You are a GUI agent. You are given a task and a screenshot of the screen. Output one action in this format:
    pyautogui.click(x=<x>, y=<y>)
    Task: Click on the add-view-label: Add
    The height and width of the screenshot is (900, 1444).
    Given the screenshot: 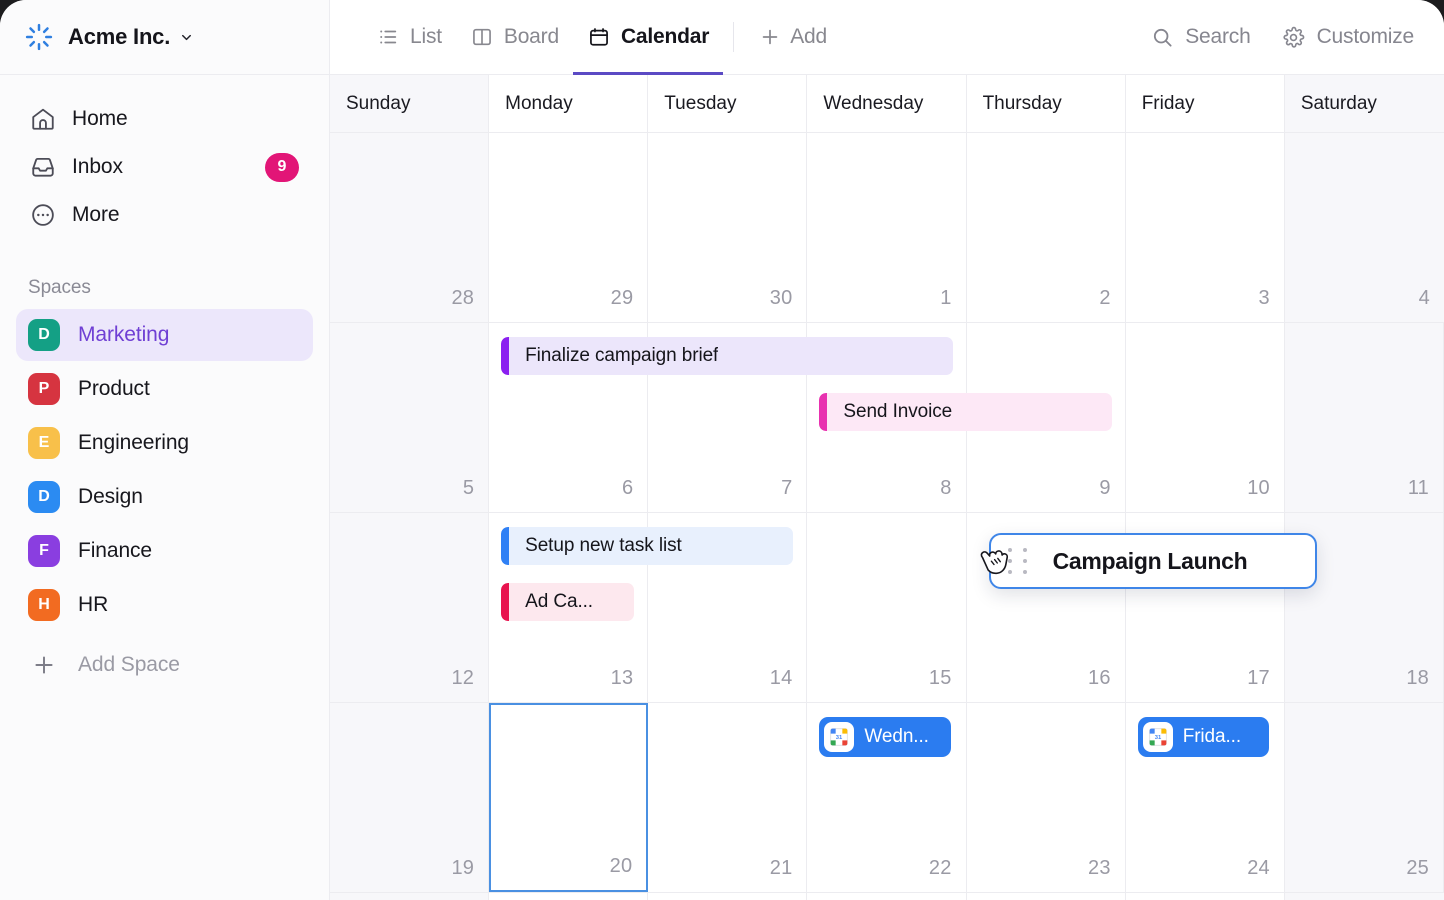 What is the action you would take?
    pyautogui.click(x=808, y=36)
    